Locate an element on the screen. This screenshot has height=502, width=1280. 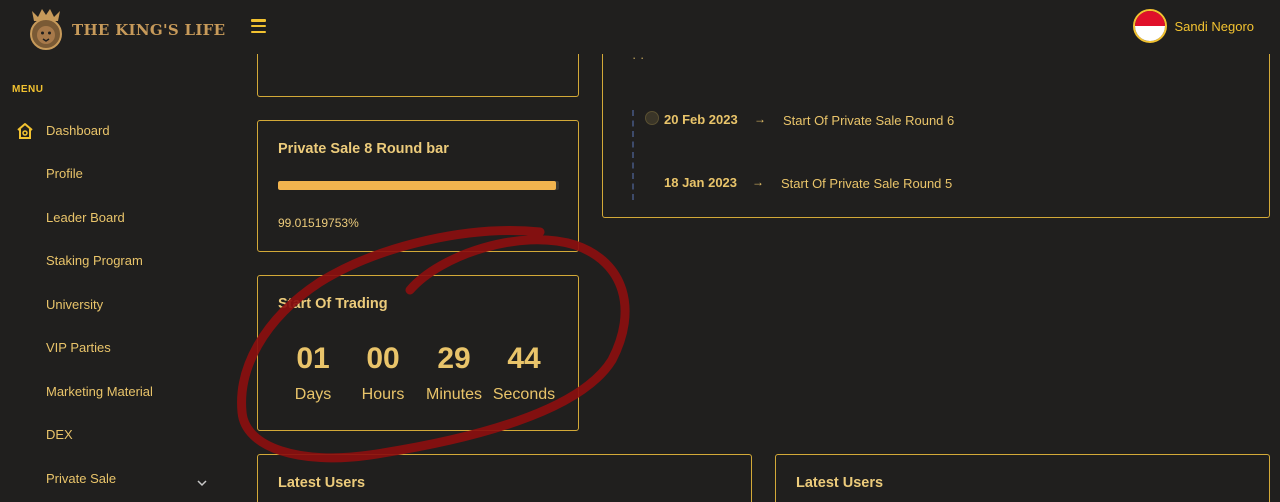
sidebar-item-profile: Profile is located at coordinates (64, 173).